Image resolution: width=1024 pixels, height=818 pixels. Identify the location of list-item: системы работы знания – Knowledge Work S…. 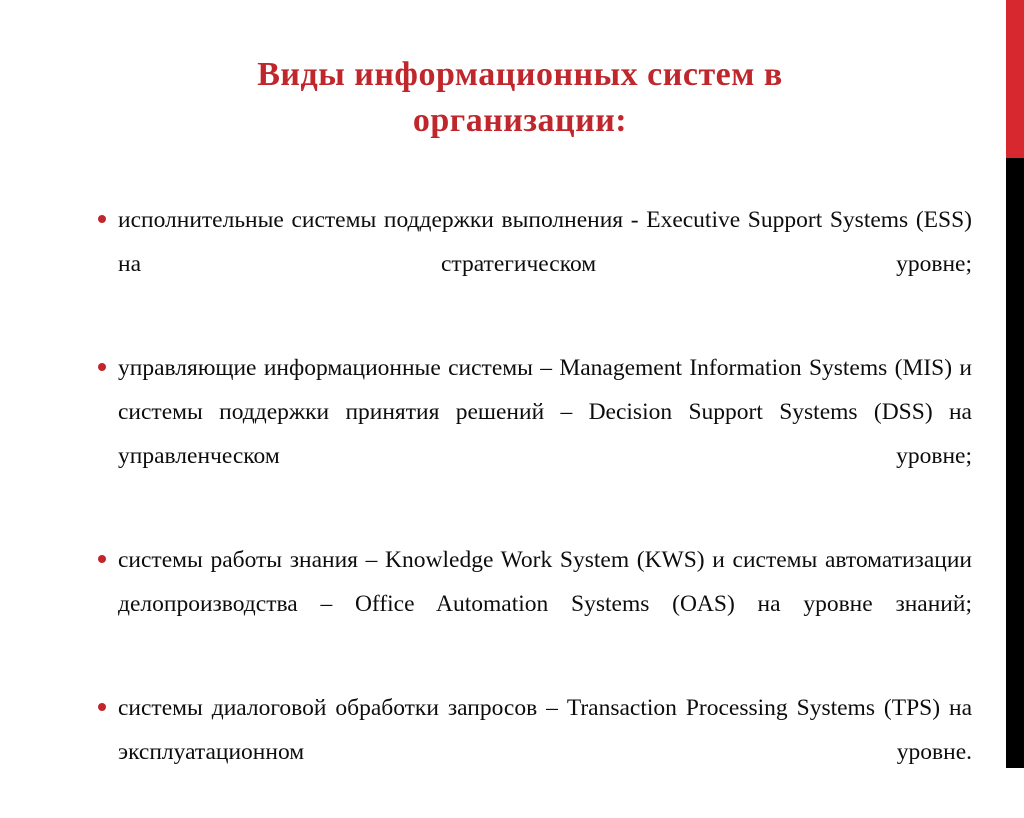
(532, 604).